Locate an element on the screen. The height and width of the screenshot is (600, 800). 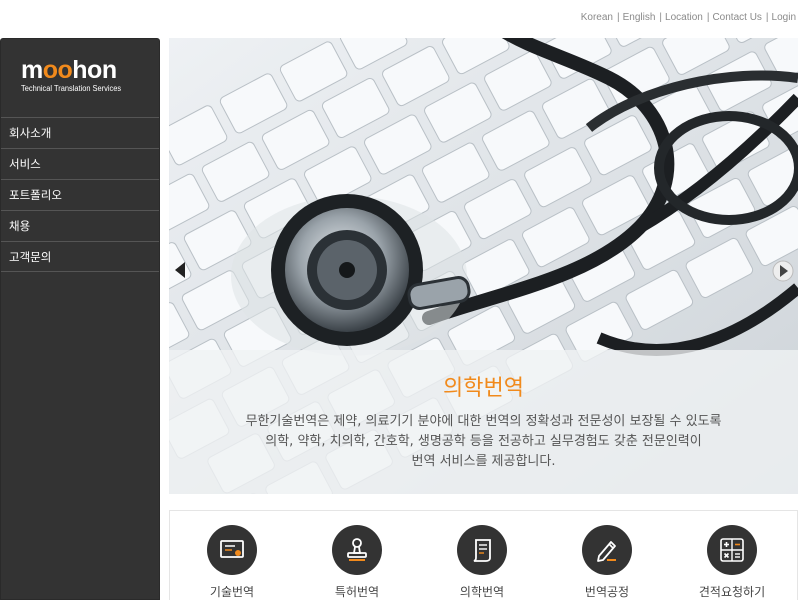
service-label: 번역공정 is located at coordinates (607, 592).